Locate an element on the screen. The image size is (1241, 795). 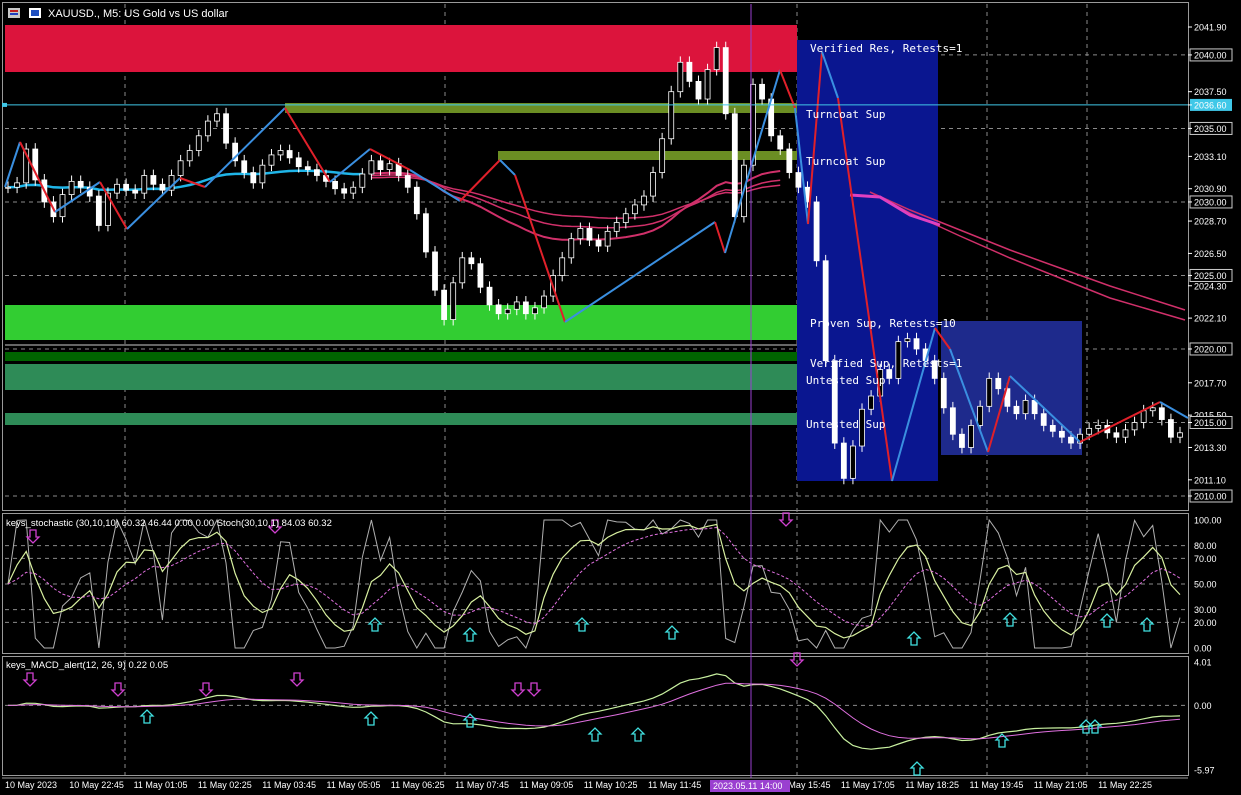
price-tick-label: 2013.30 is located at coordinates (1210, 448).